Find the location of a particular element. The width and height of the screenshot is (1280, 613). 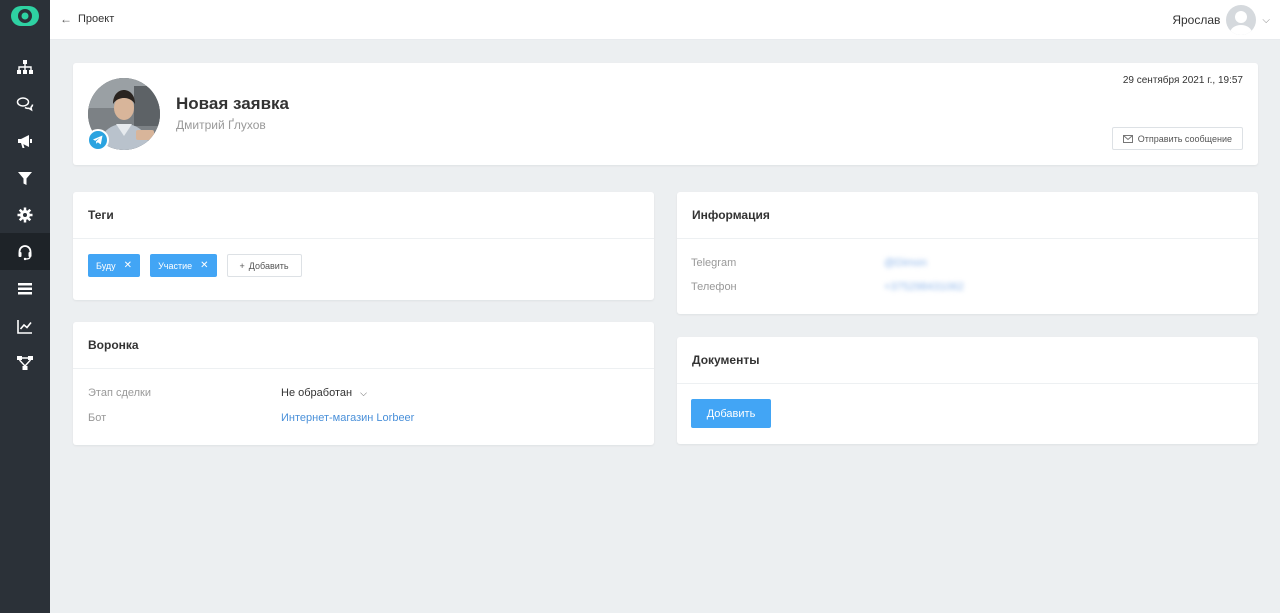

stage-select: Не обработан ⌵ is located at coordinates (324, 393).